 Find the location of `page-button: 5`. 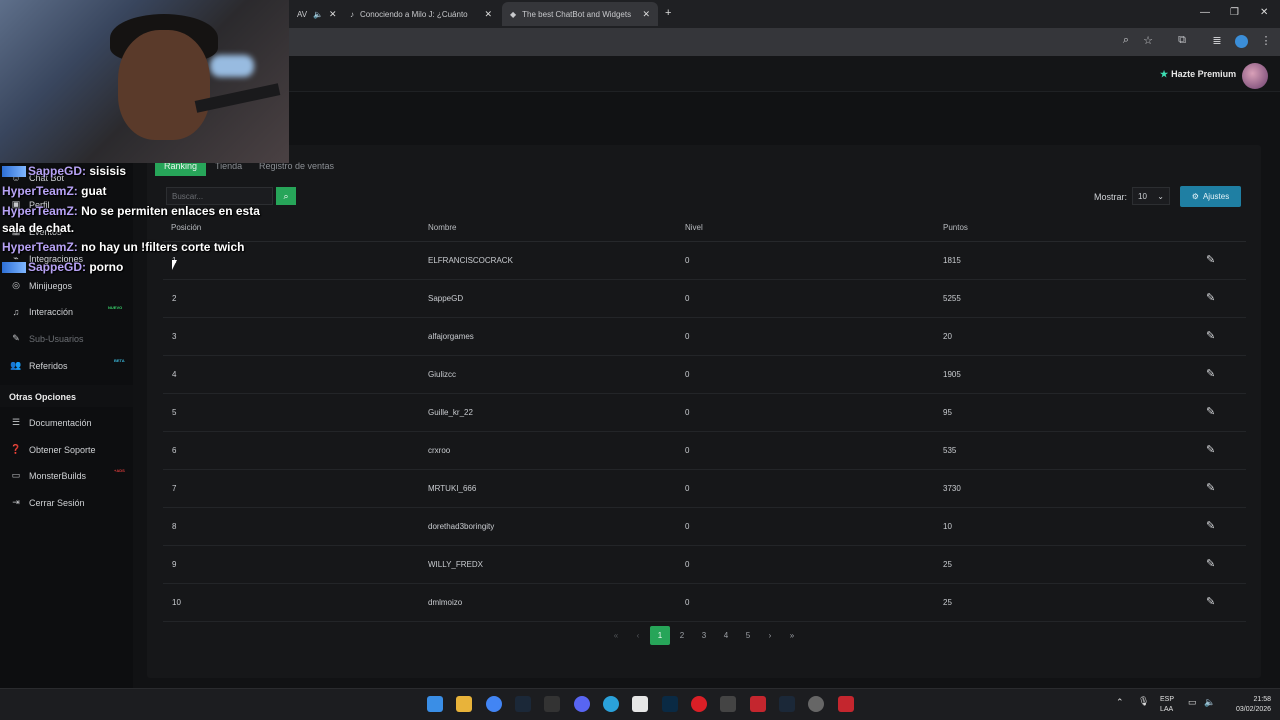

page-button: 5 is located at coordinates (748, 635).